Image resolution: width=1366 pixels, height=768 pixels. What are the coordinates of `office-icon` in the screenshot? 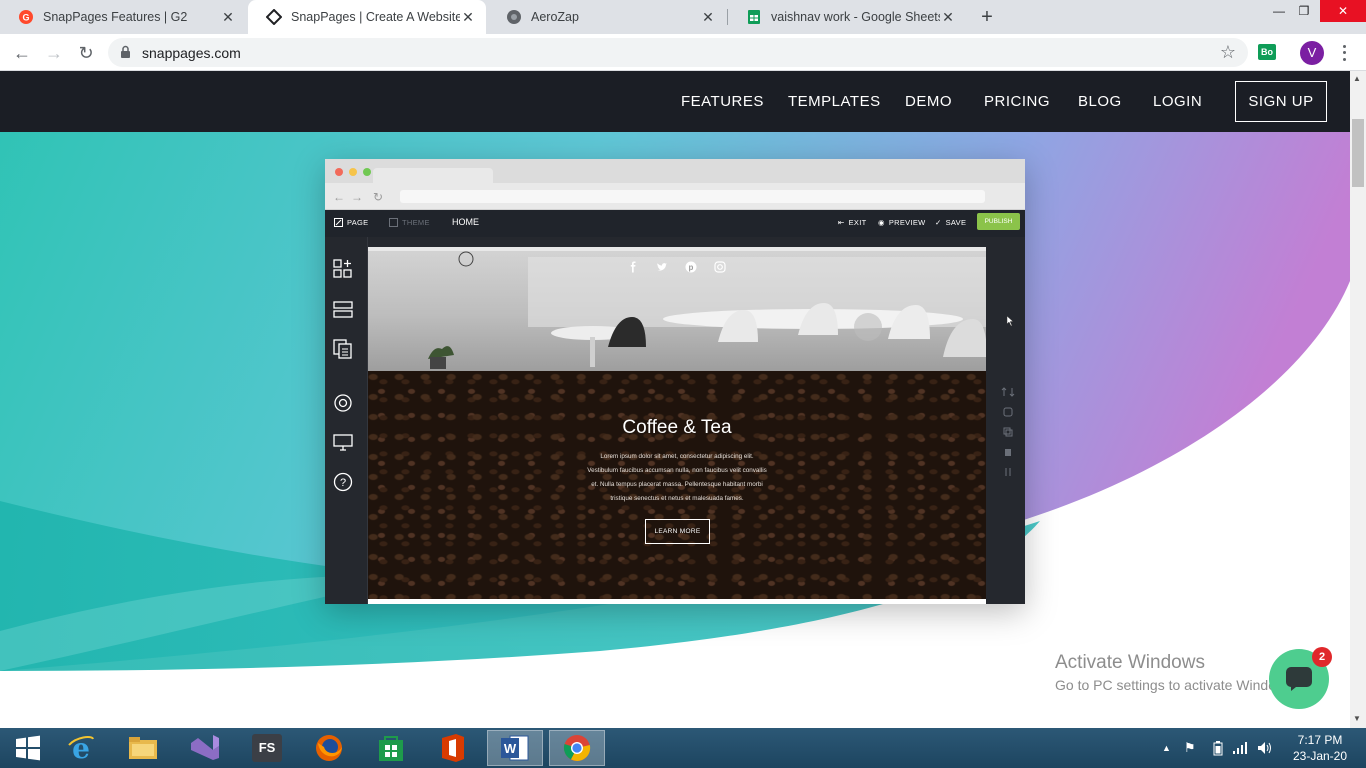 It's located at (453, 748).